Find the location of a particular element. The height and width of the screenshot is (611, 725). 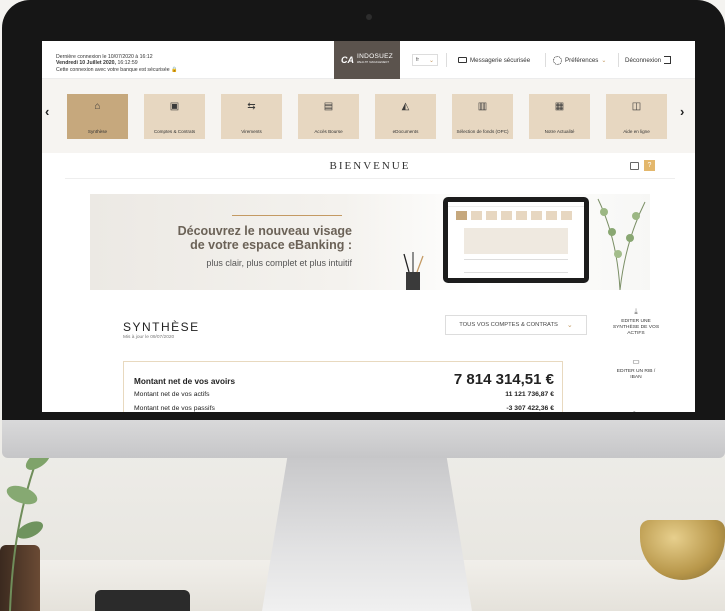

pen-cup-image is located at coordinates (413, 271).